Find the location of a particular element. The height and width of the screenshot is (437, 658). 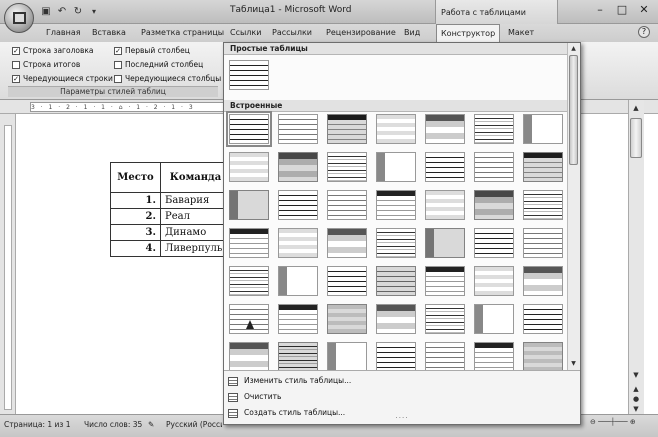

table-row: 4. Ливерпуль is located at coordinates (170, 248).